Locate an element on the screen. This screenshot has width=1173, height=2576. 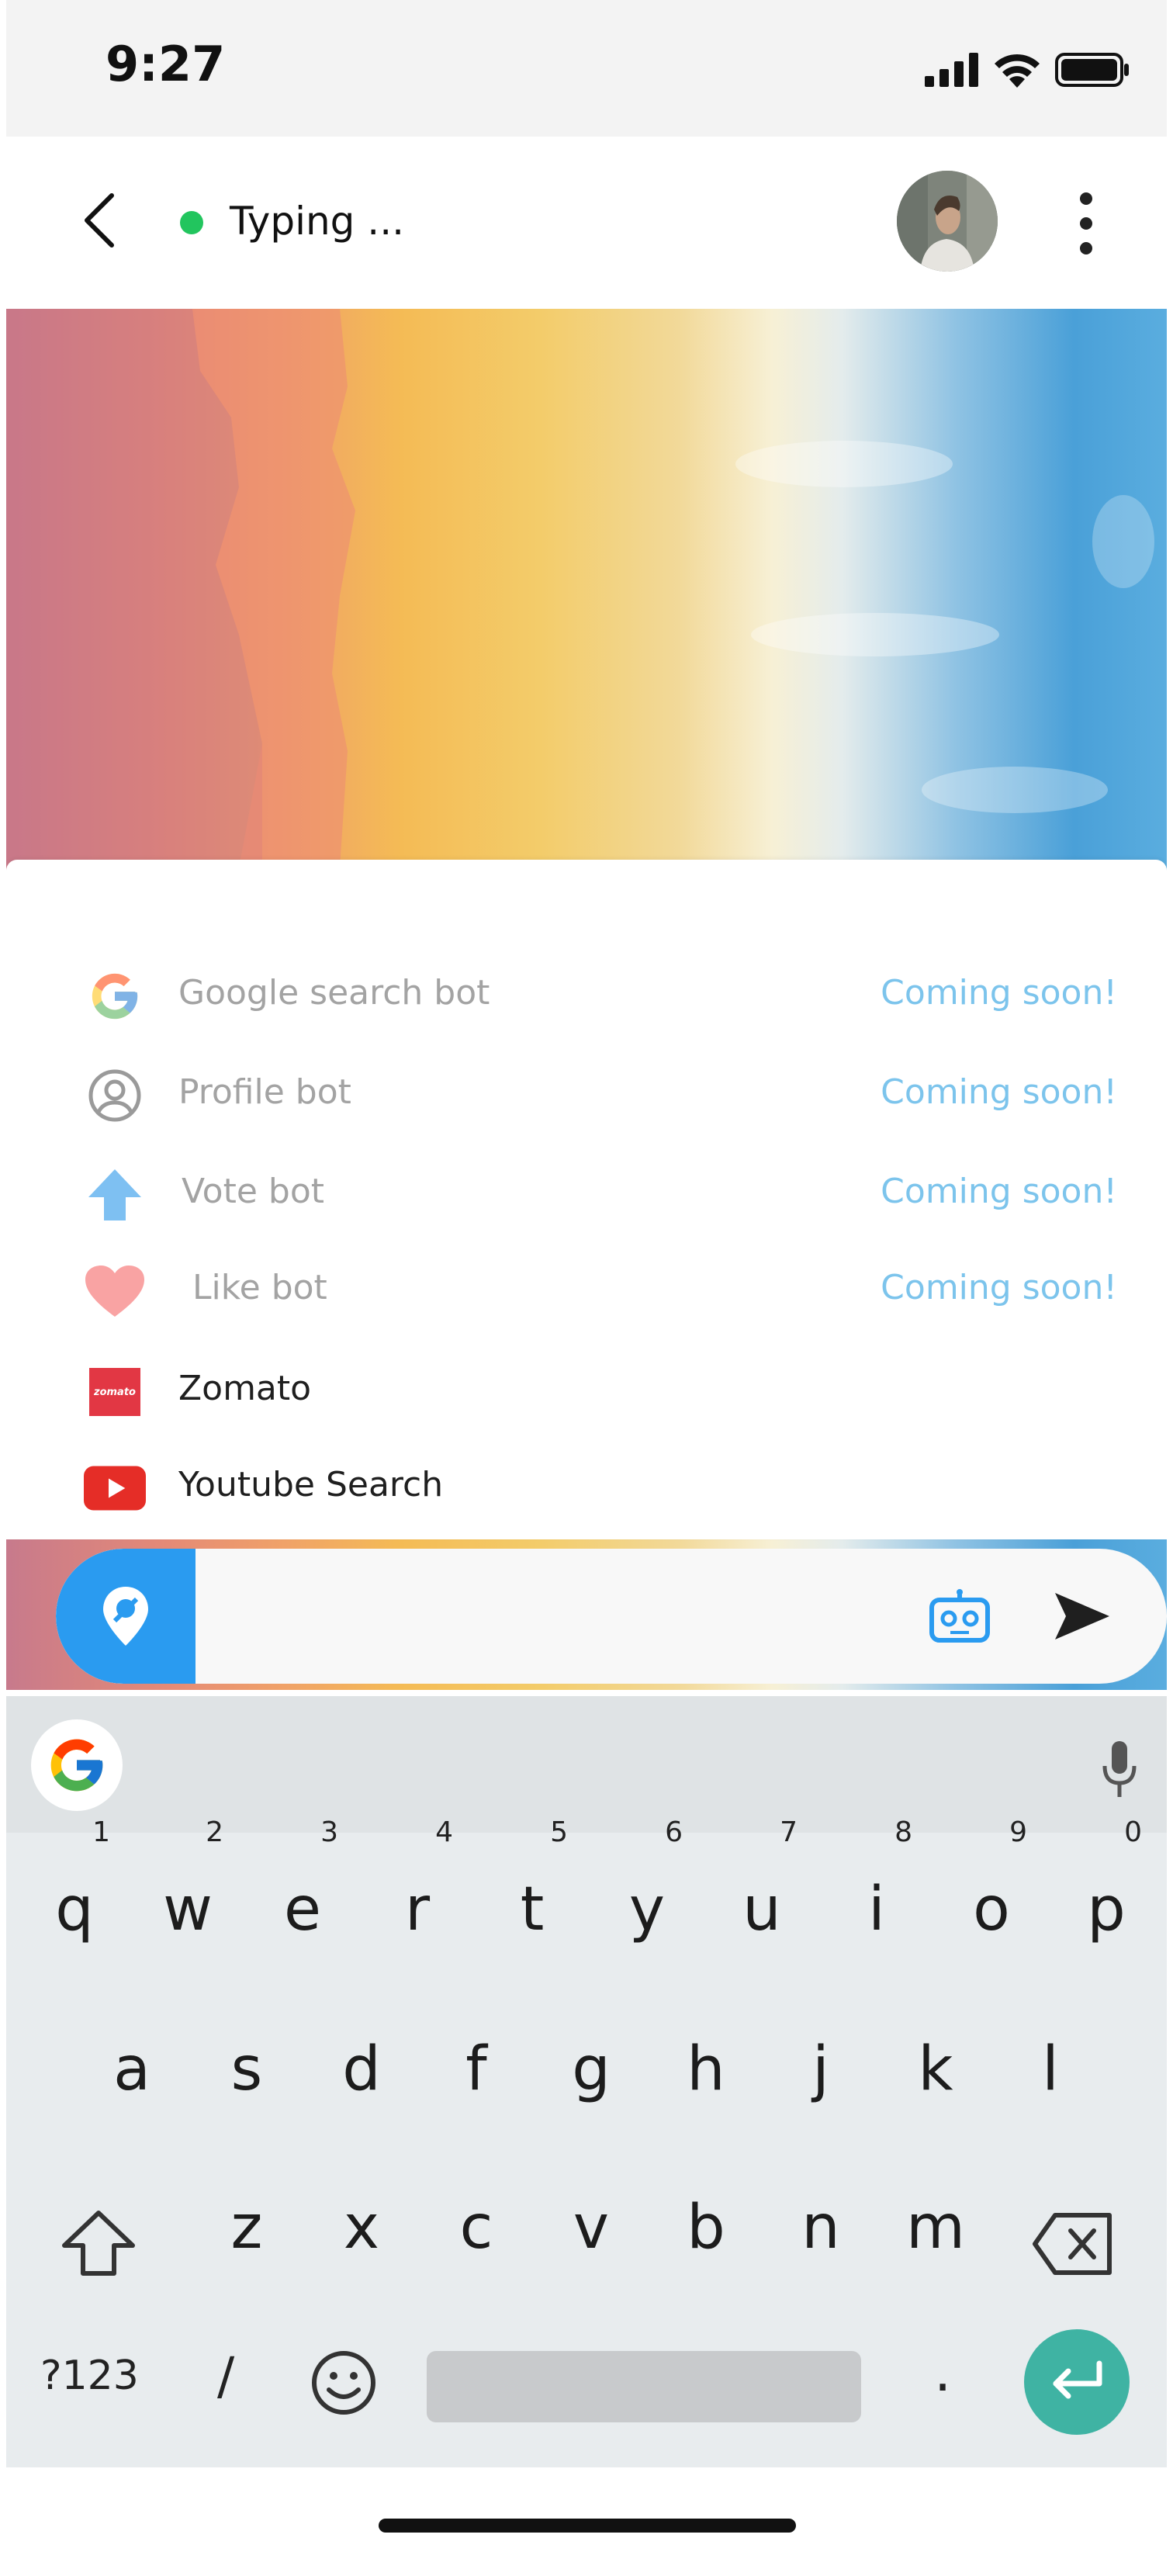
key-q: q1 is located at coordinates (74, 1894).